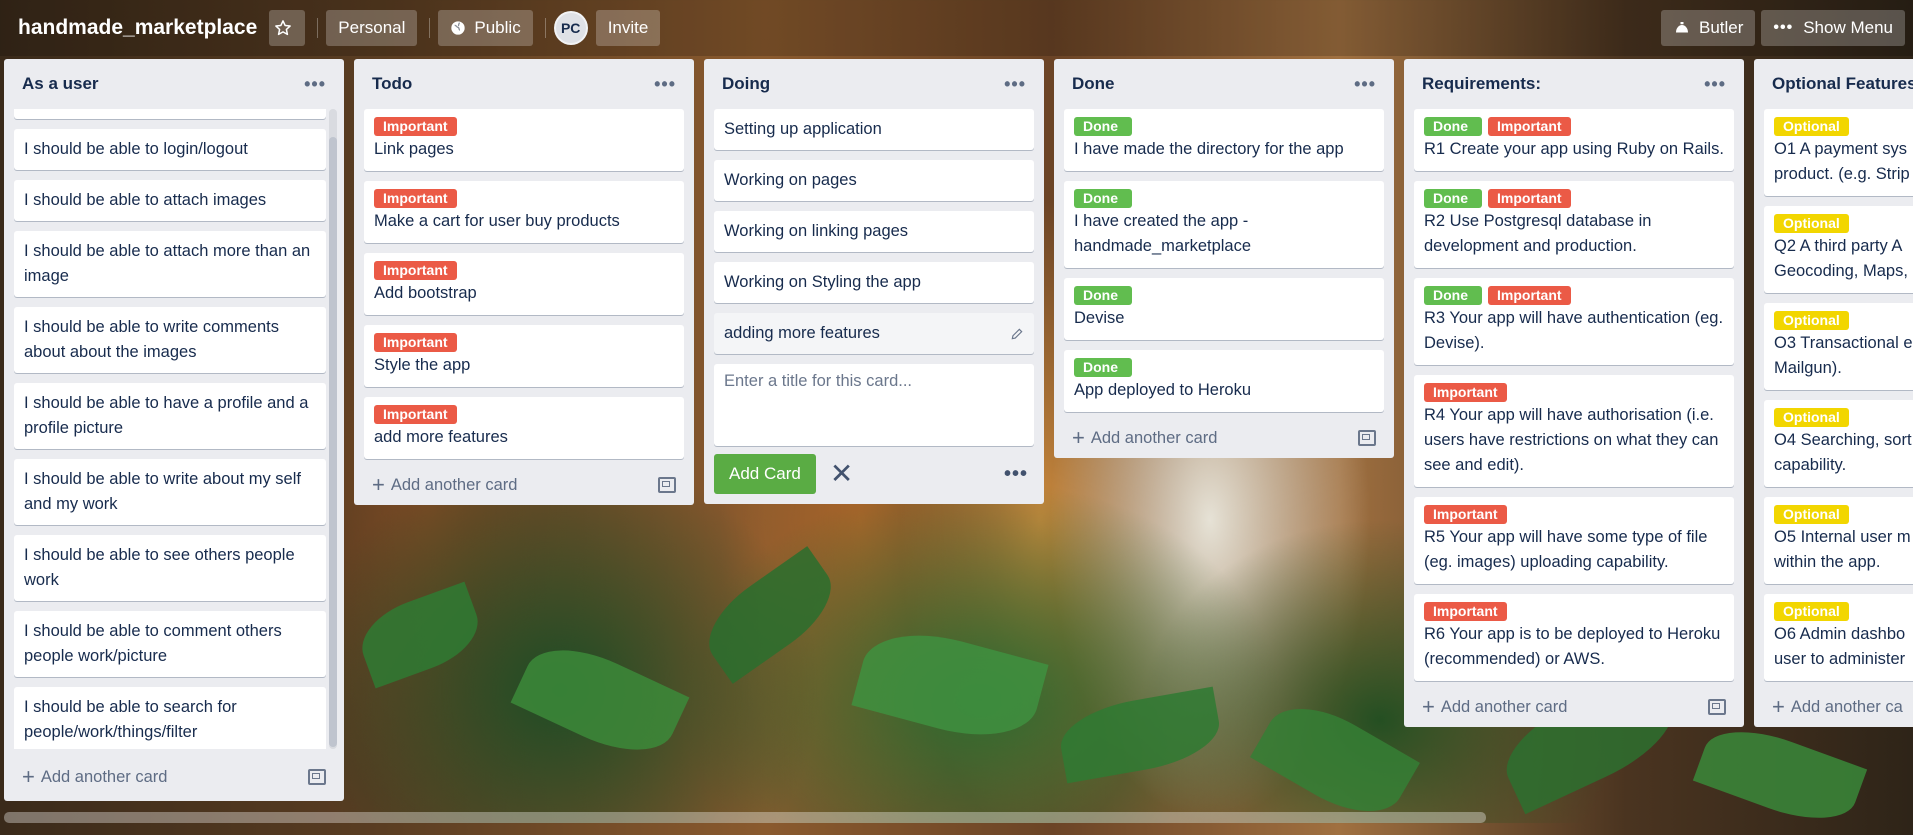 This screenshot has width=1913, height=835. I want to click on butler-button: Butler, so click(1708, 28).